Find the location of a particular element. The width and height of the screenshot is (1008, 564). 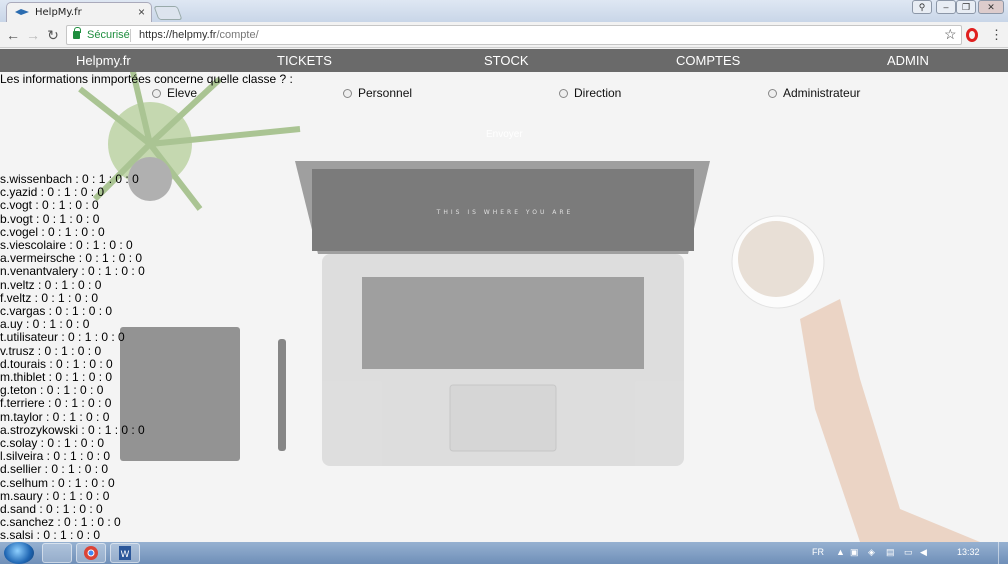

volume-icon: ◀ is located at coordinates (923, 552).